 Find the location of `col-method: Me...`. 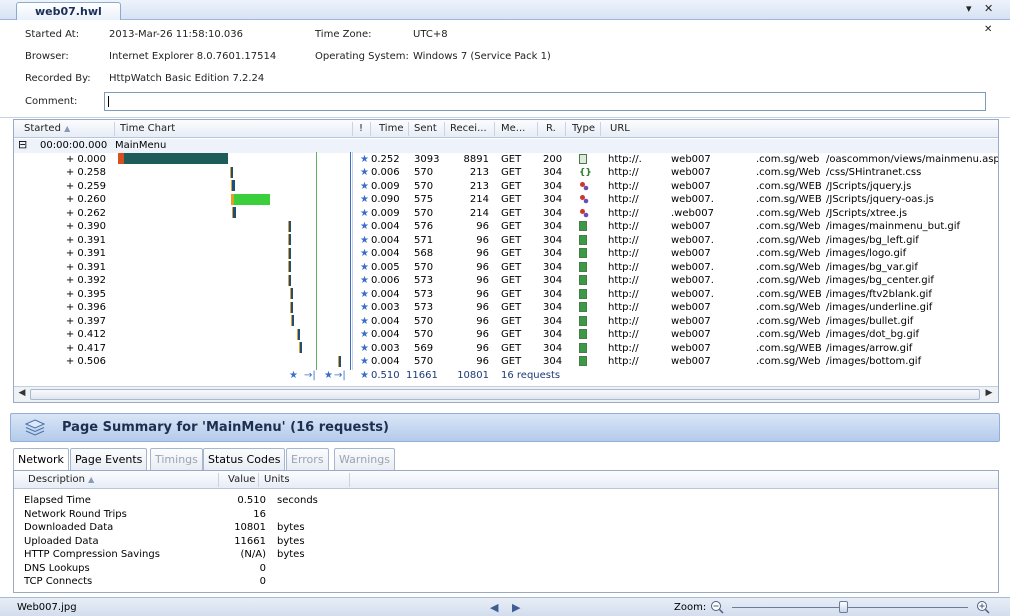

col-method: Me... is located at coordinates (513, 128).